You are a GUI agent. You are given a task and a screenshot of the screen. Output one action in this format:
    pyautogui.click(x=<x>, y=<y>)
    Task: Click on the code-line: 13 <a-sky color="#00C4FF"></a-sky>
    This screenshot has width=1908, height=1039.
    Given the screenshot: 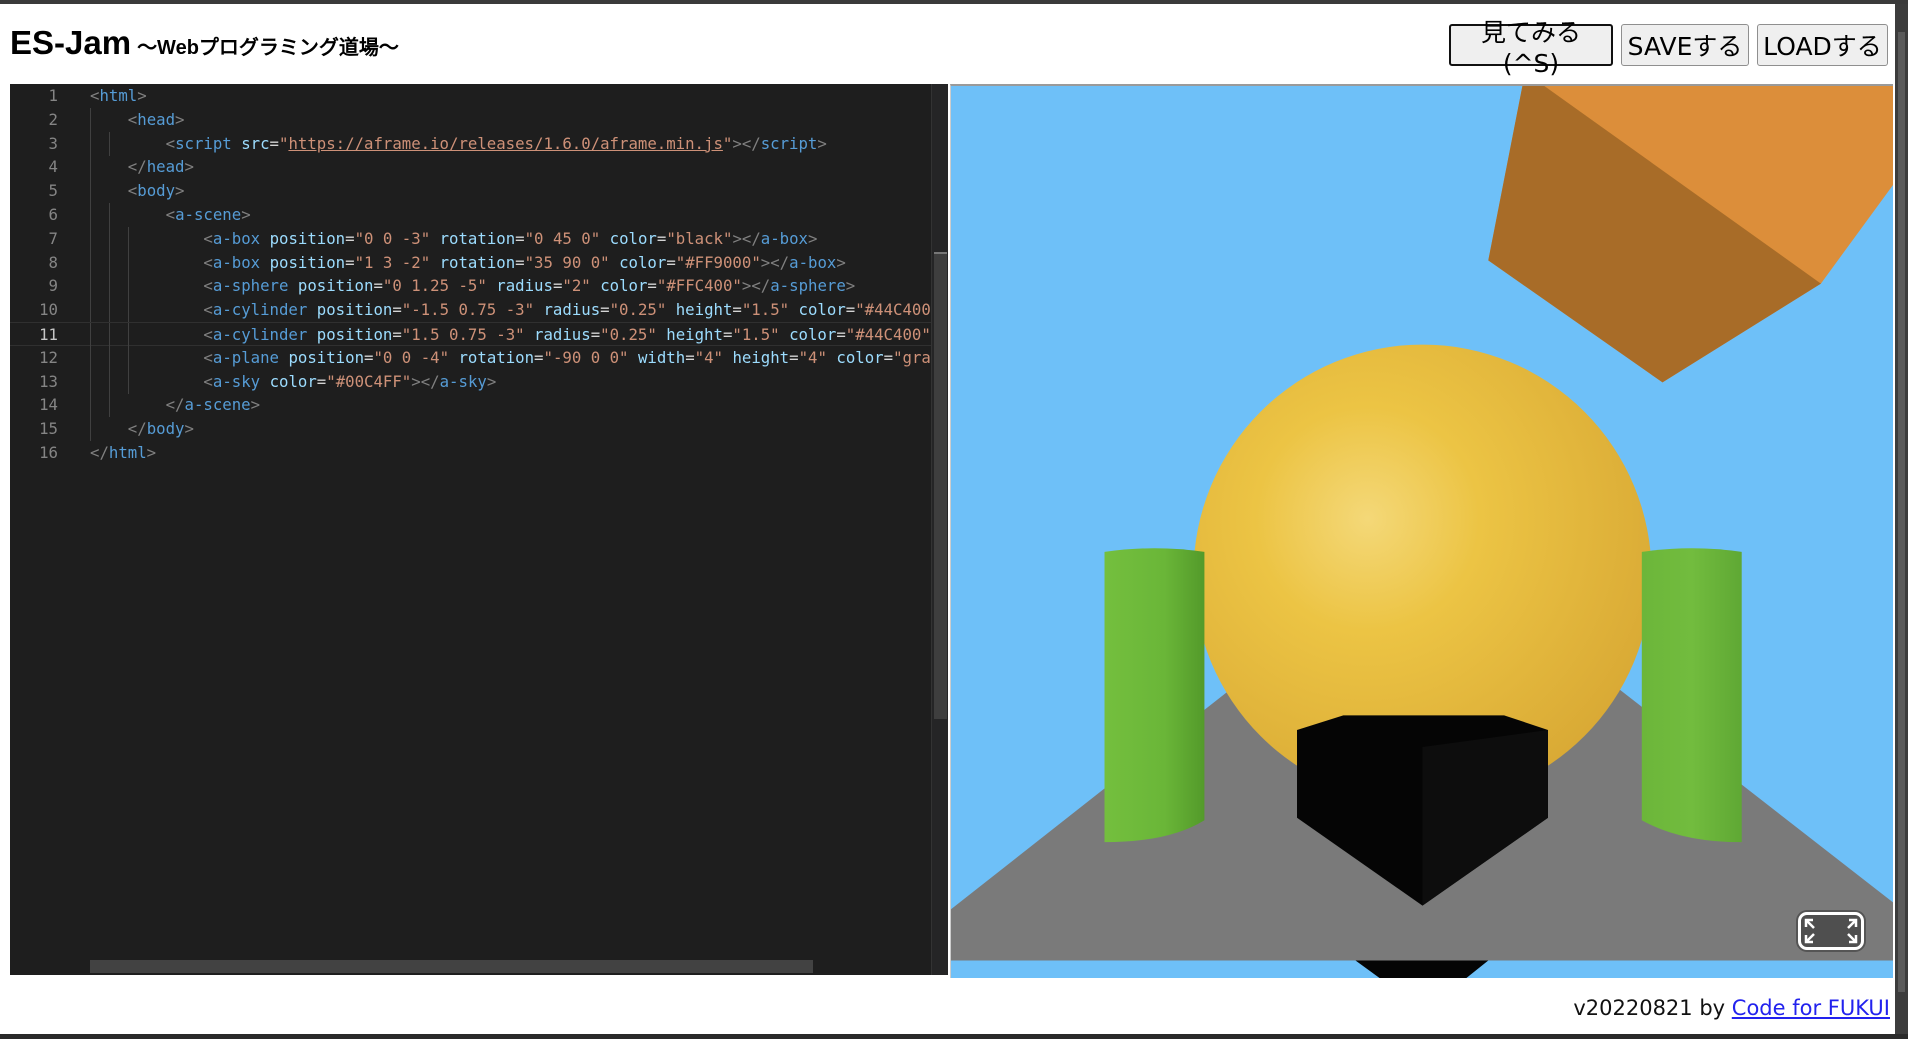 What is the action you would take?
    pyautogui.click(x=470, y=381)
    